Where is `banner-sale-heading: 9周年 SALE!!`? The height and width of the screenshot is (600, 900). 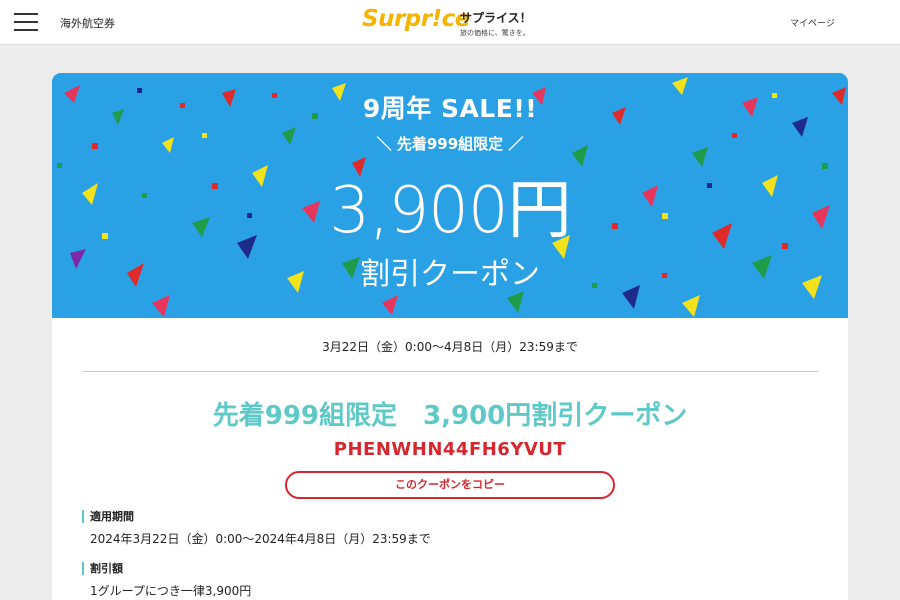
banner-sale-heading: 9周年 SALE!! is located at coordinates (450, 108).